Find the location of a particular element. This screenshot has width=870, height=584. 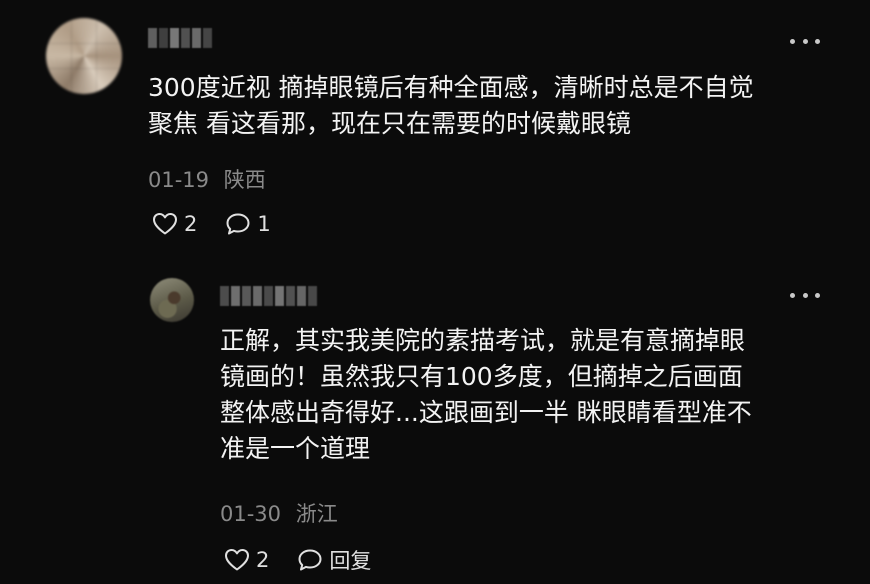

comment-actions: 2 1 is located at coordinates (225, 224).